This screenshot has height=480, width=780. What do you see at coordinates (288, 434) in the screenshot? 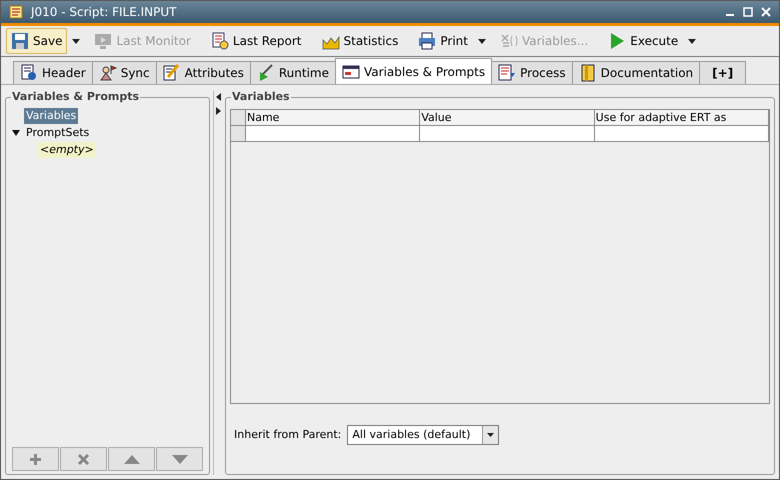
I see `inherit-label: Inherit from Parent:` at bounding box center [288, 434].